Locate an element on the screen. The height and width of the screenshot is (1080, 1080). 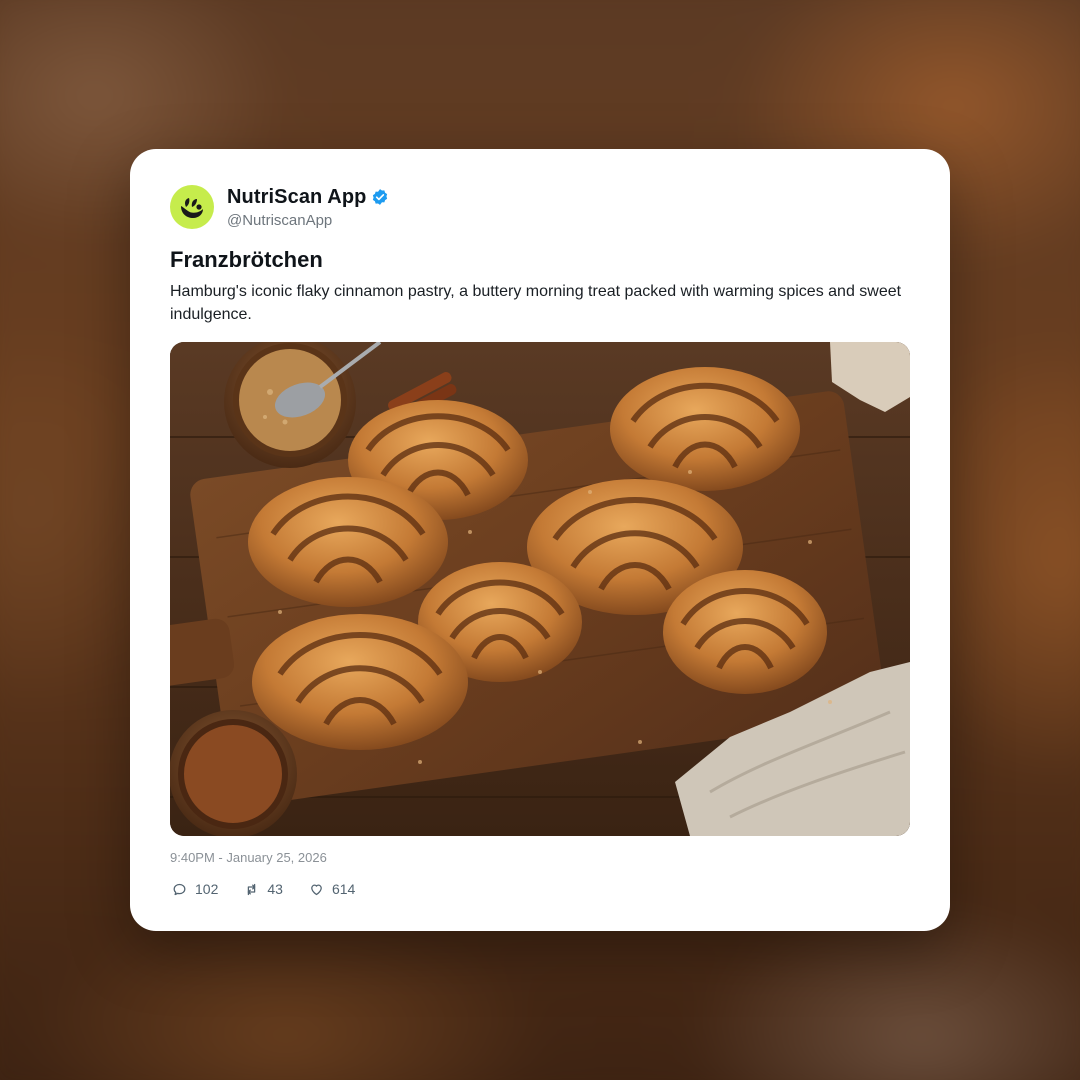
reply-icon is located at coordinates (179, 889).